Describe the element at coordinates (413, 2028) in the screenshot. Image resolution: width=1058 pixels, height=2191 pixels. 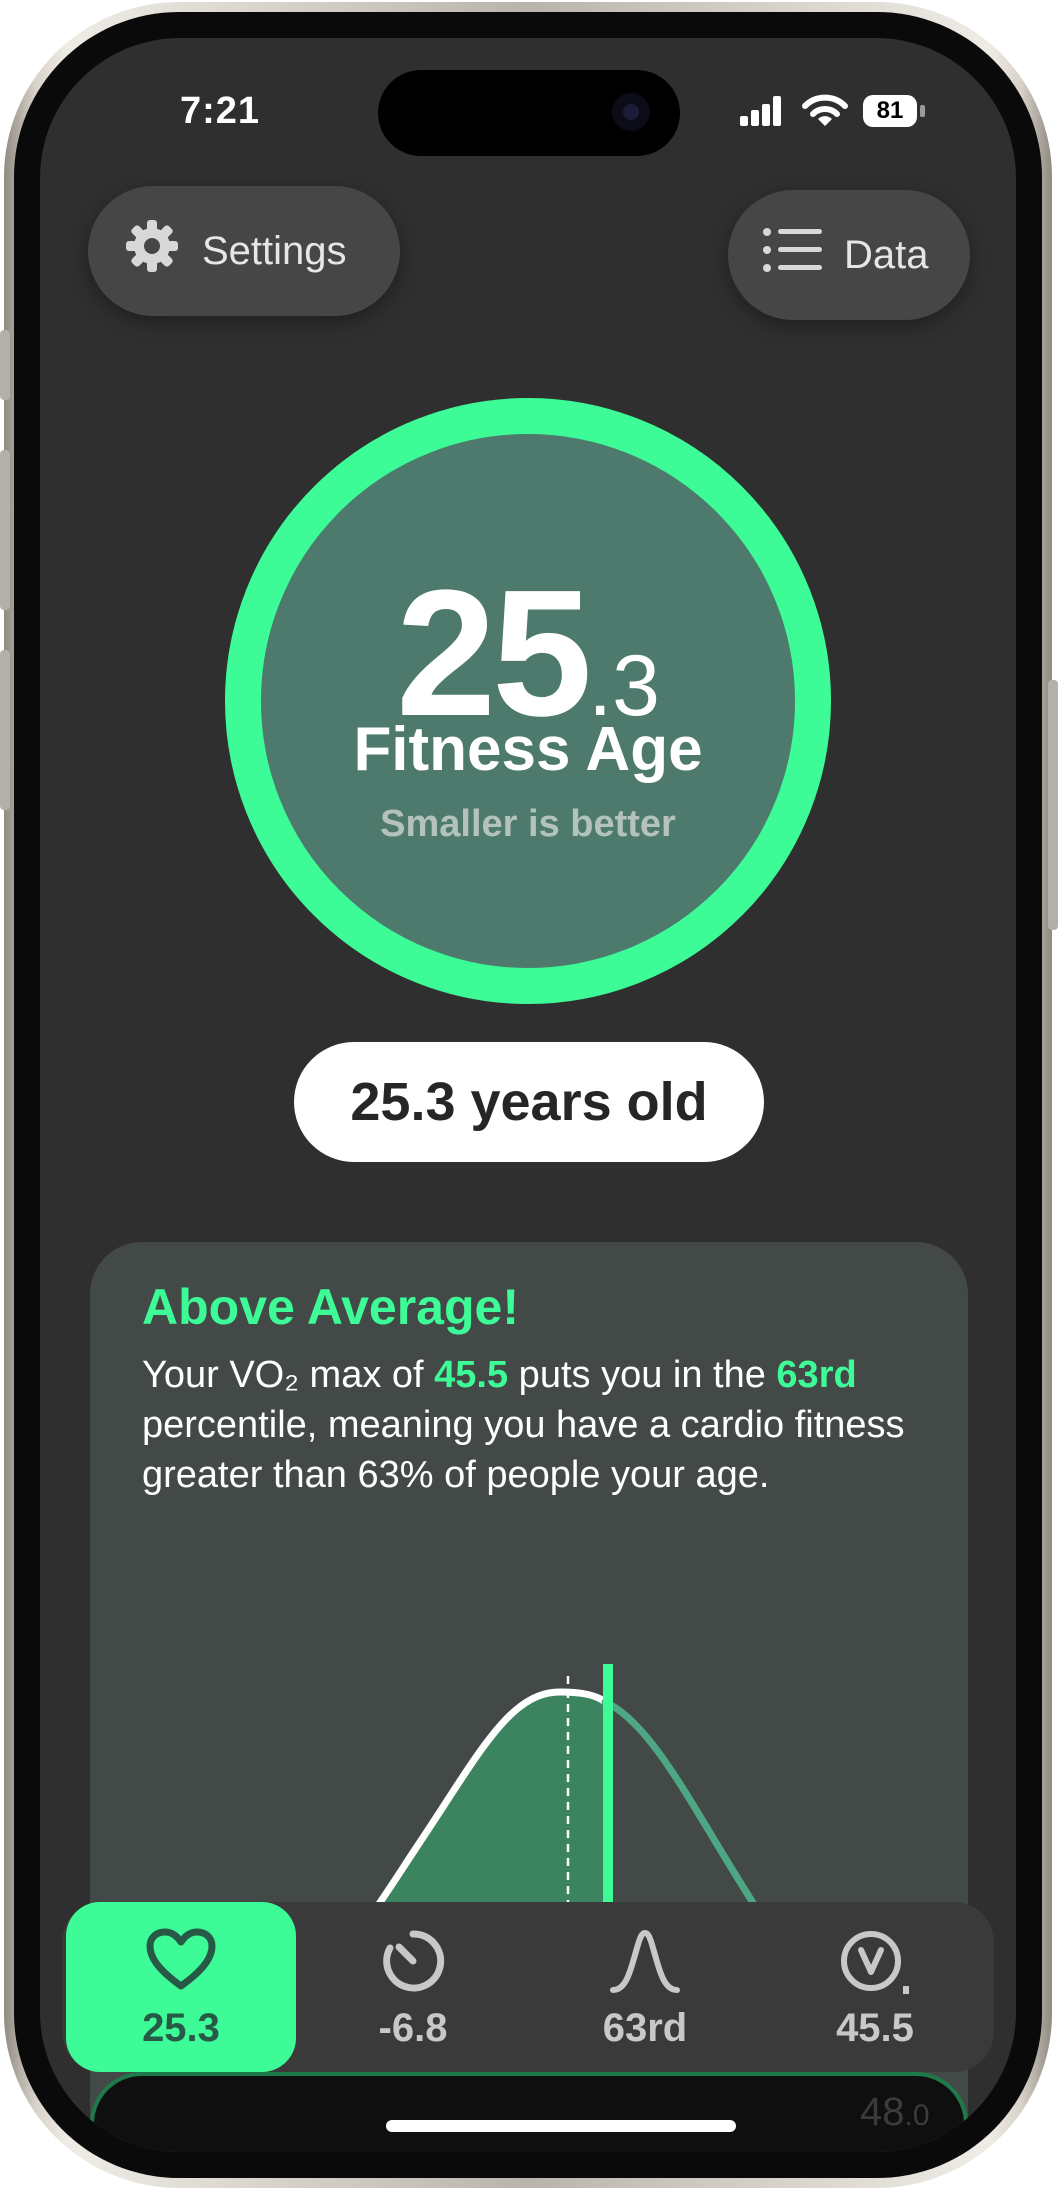
I see `tab-age-difference-value: -6.8` at that location.